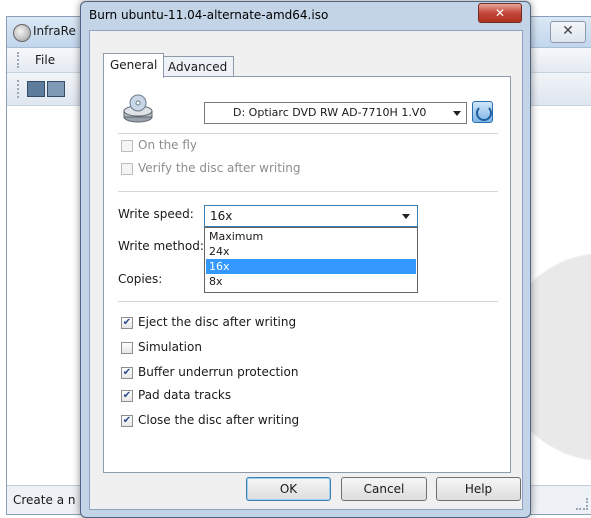 Image resolution: width=591 pixels, height=518 pixels. What do you see at coordinates (311, 281) in the screenshot?
I see `speed-option-8x: 8x` at bounding box center [311, 281].